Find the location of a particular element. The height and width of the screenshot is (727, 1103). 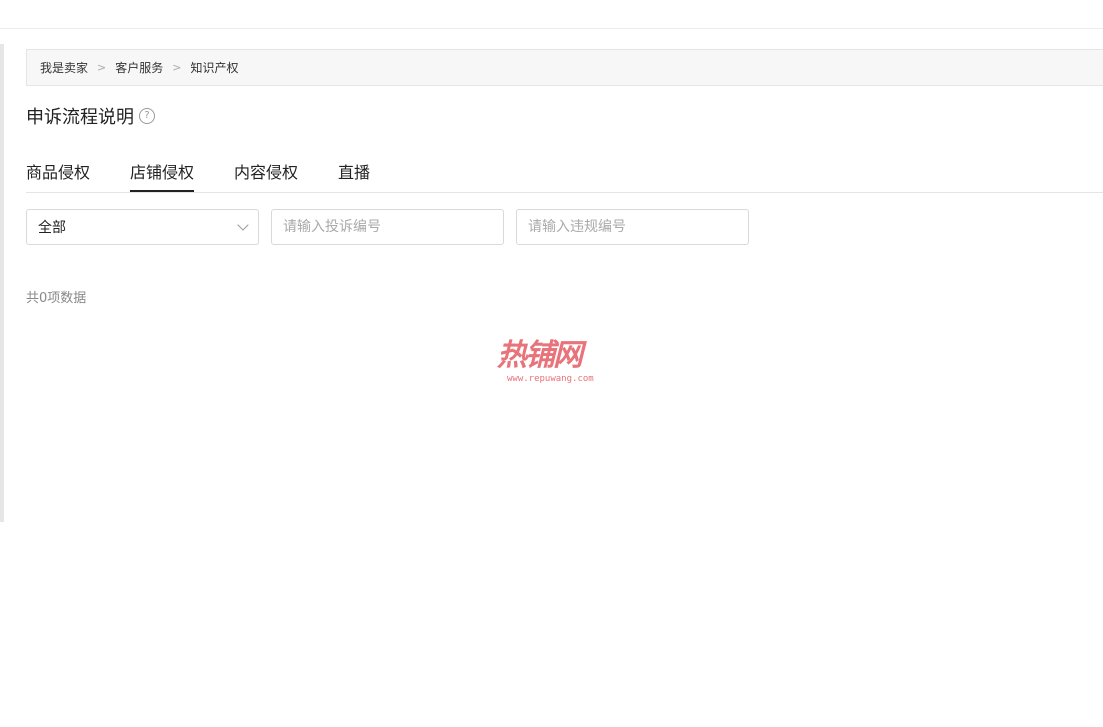

breadcrumb: 我是卖家 > 客户服务 > 知识产权 is located at coordinates (564, 67).